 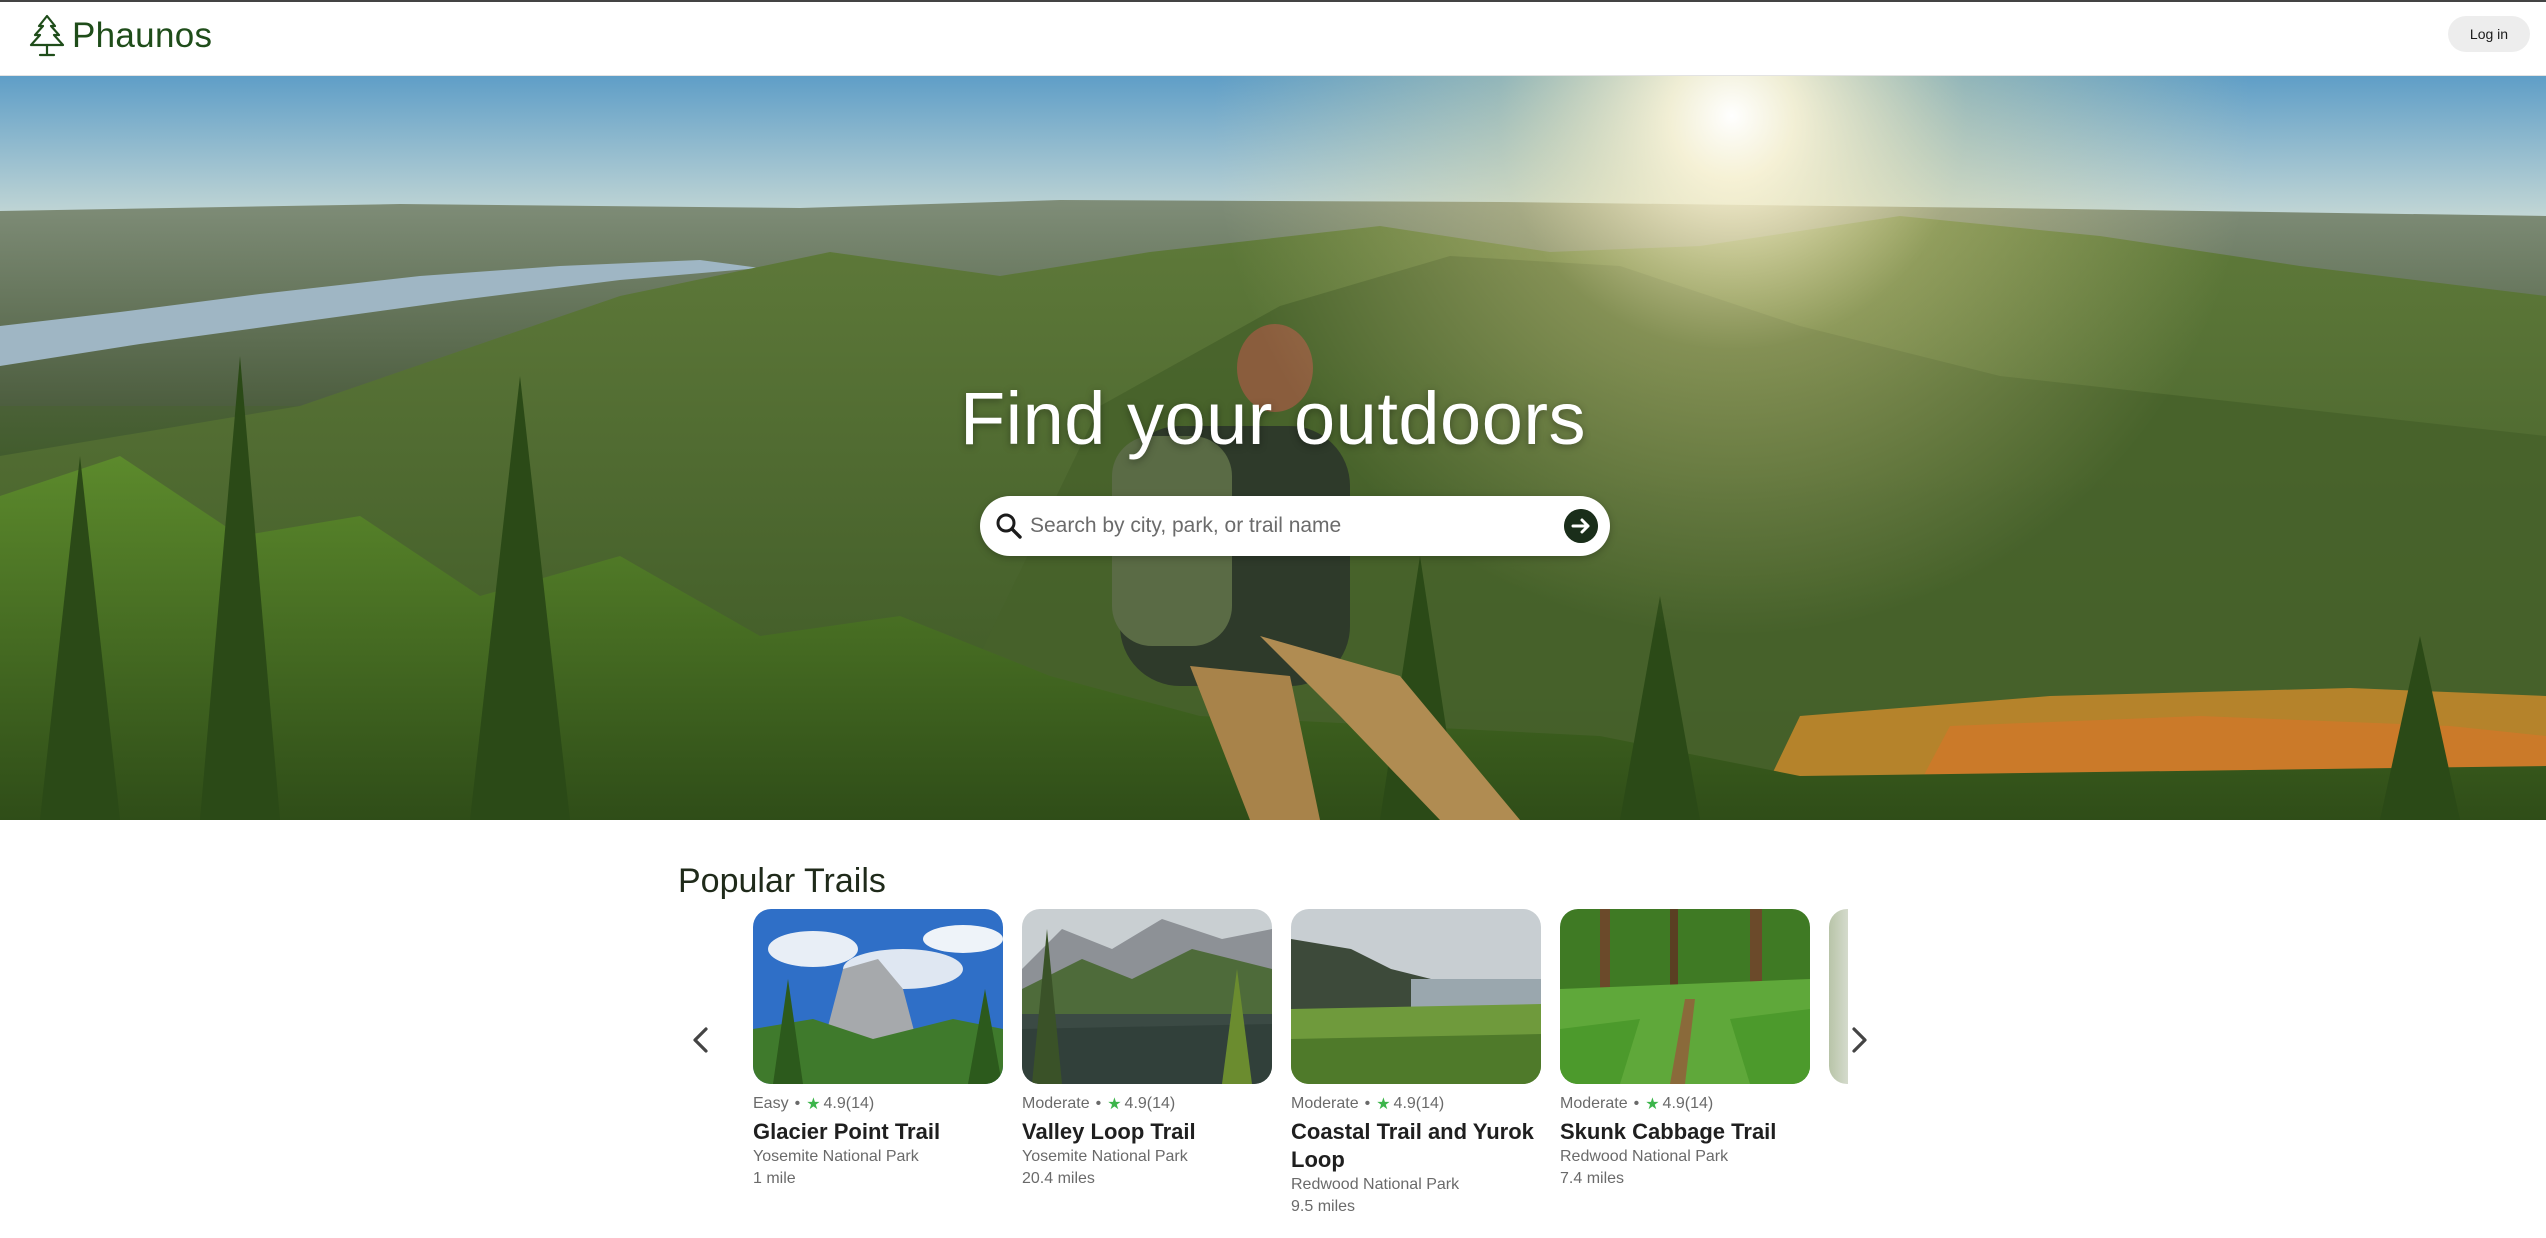 What do you see at coordinates (771, 1103) in the screenshot?
I see `trail-difficulty: Easy` at bounding box center [771, 1103].